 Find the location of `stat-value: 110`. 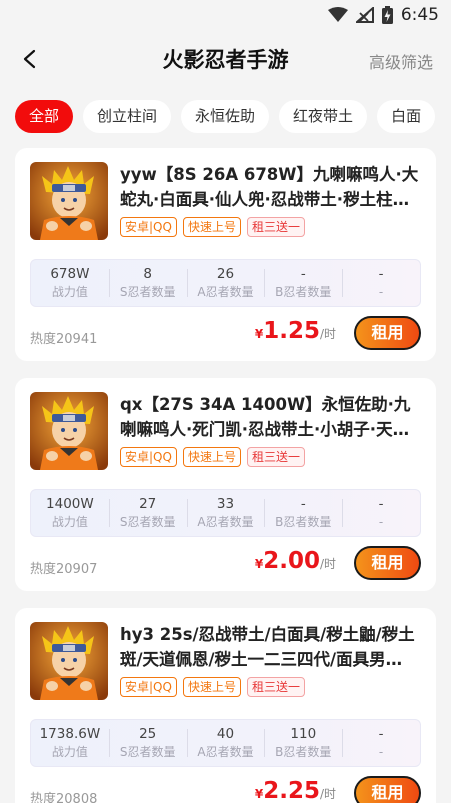

stat-value: 110 is located at coordinates (303, 734).